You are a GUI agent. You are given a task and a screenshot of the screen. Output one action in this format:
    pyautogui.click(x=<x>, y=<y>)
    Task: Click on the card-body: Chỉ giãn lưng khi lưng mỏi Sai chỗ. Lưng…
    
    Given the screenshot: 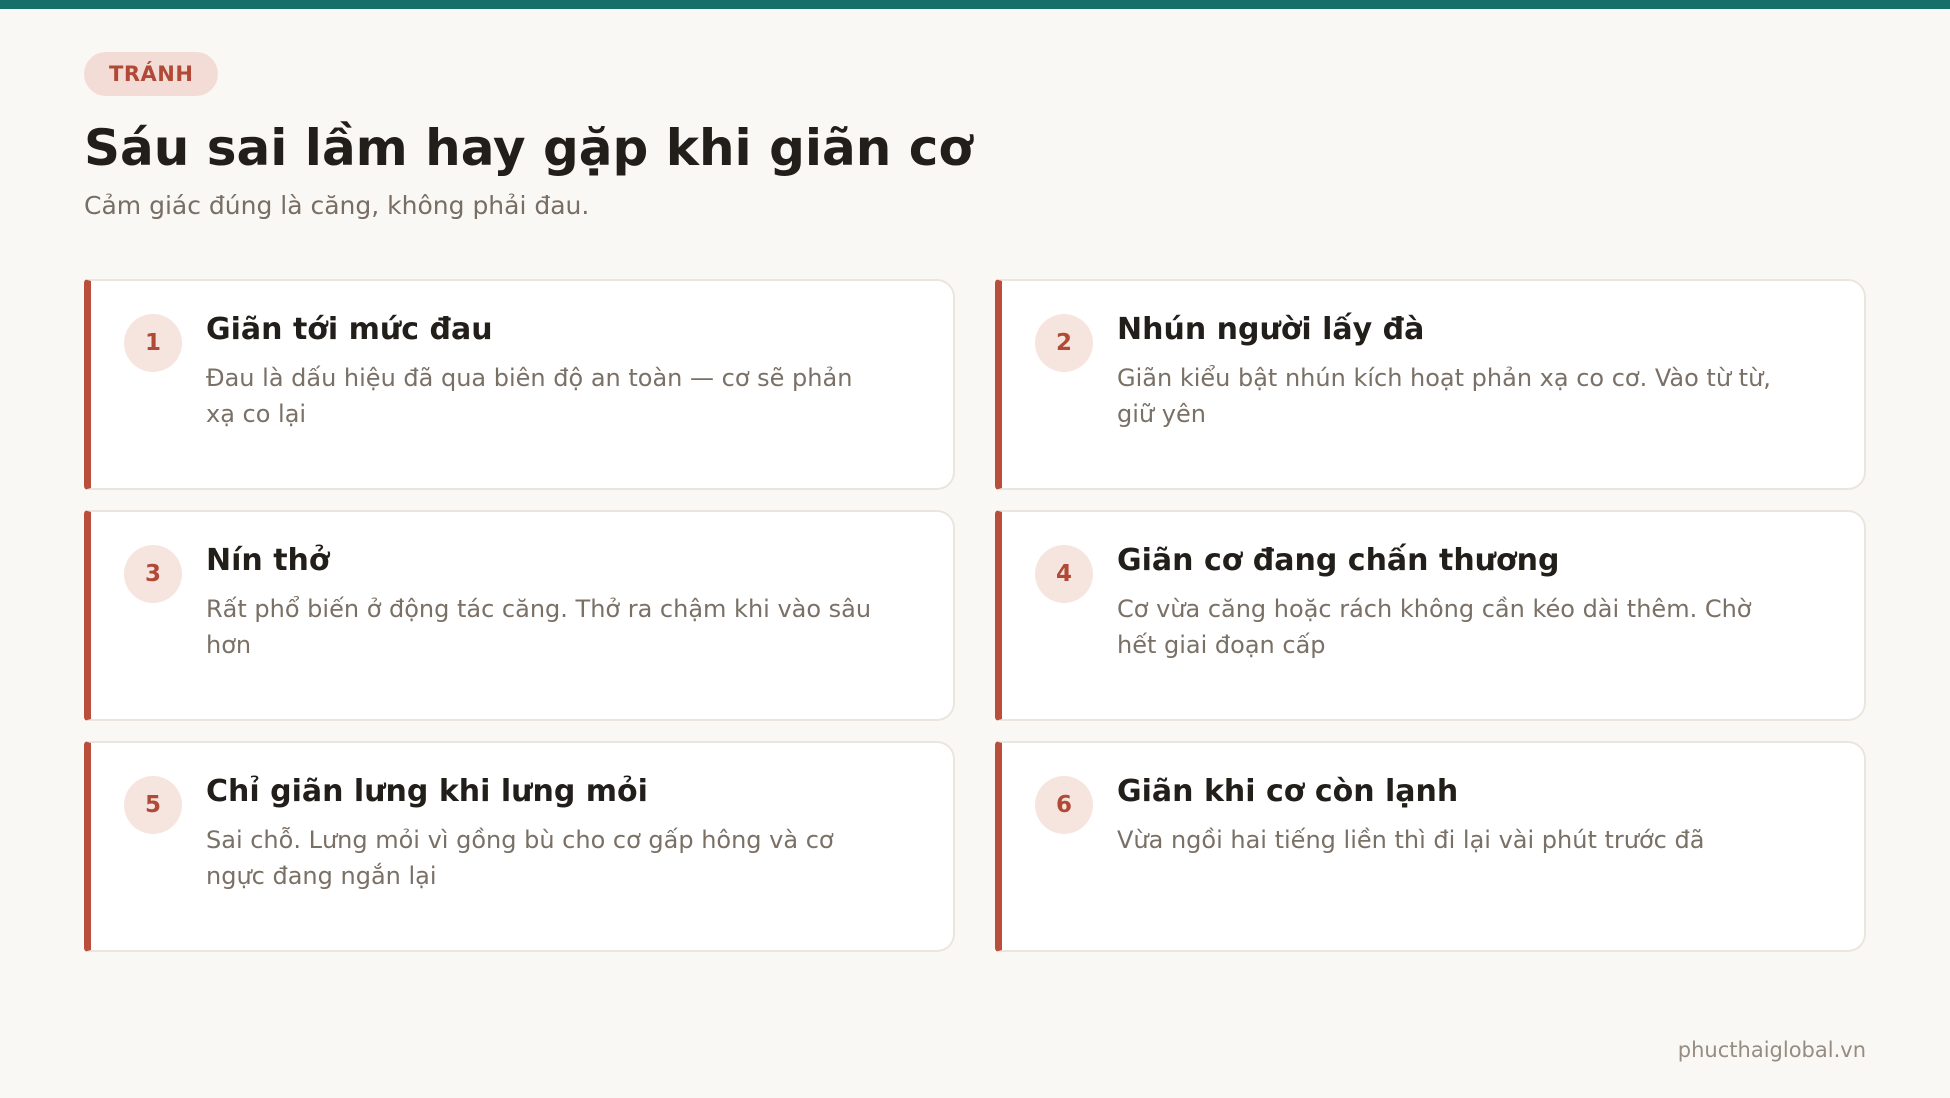 What is the action you would take?
    pyautogui.click(x=559, y=833)
    